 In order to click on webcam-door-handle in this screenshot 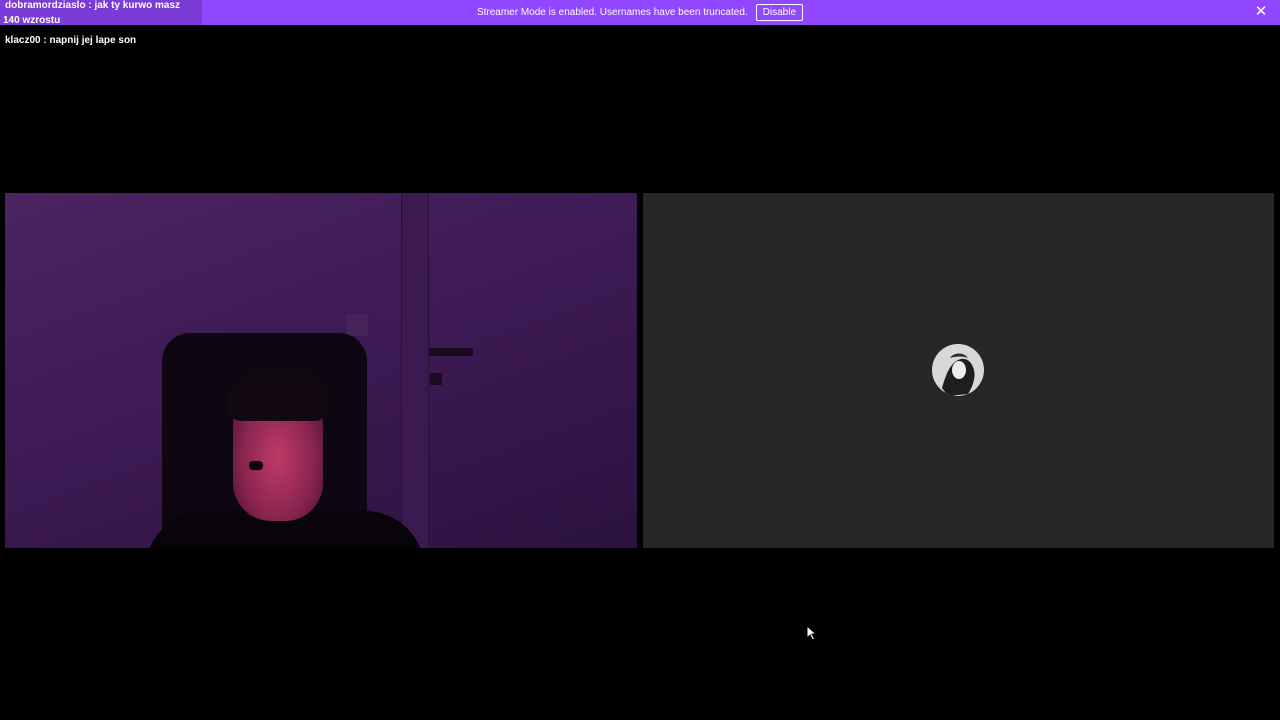, I will do `click(451, 352)`.